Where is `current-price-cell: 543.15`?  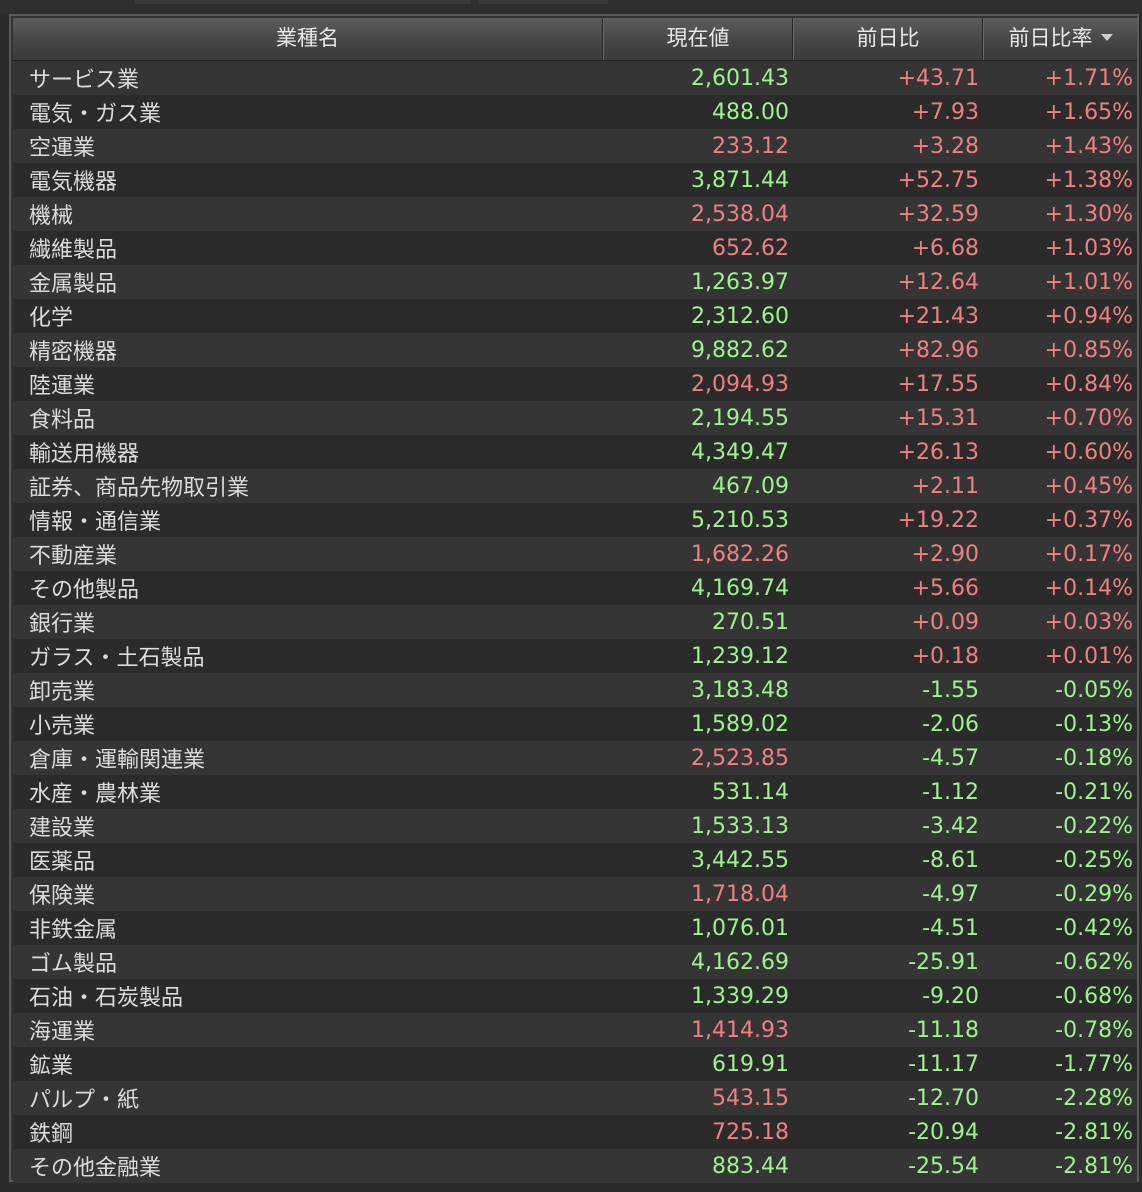 current-price-cell: 543.15 is located at coordinates (750, 1098).